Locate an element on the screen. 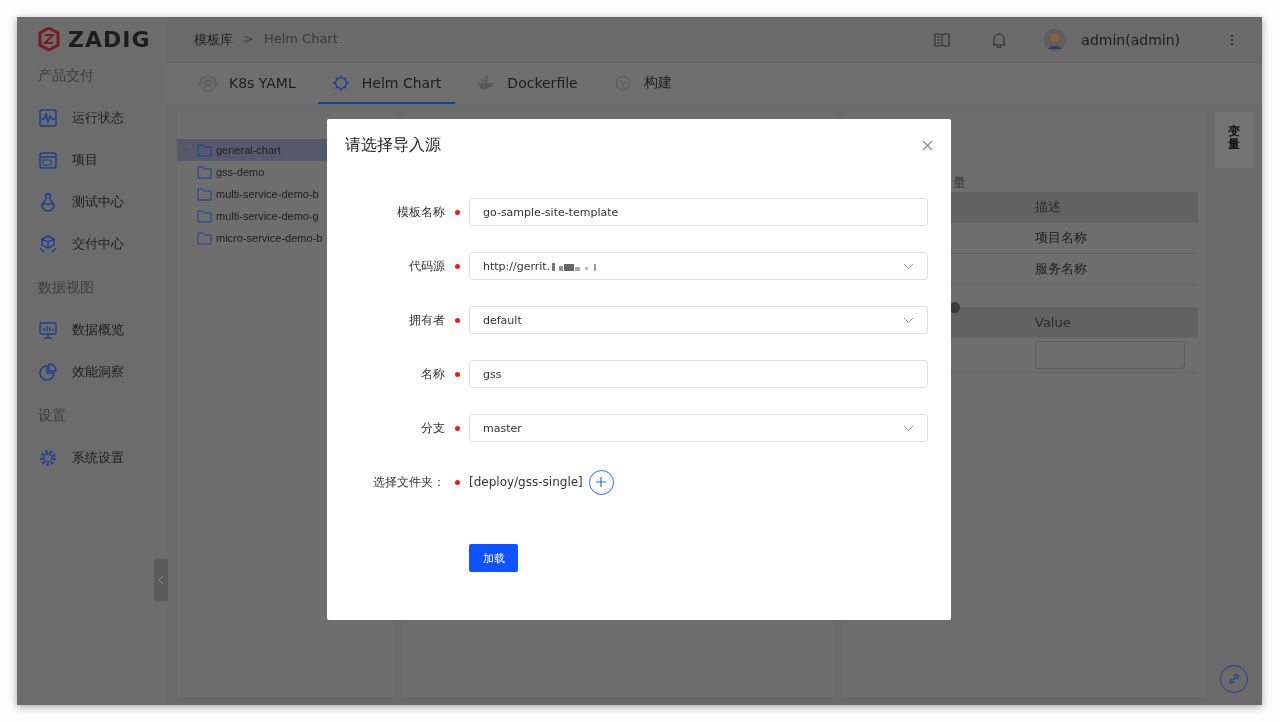  close-icon is located at coordinates (927, 145).